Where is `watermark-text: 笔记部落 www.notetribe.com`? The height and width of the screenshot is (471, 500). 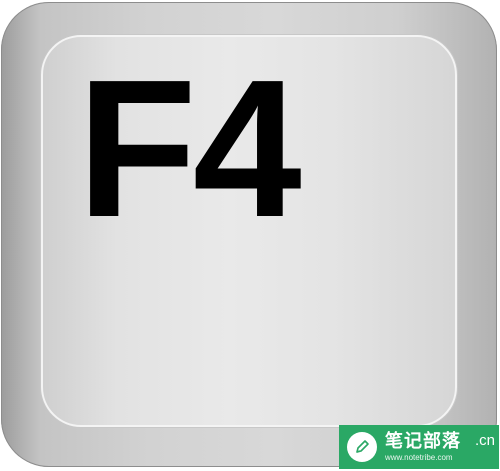 watermark-text: 笔记部落 www.notetribe.com is located at coordinates (423, 446).